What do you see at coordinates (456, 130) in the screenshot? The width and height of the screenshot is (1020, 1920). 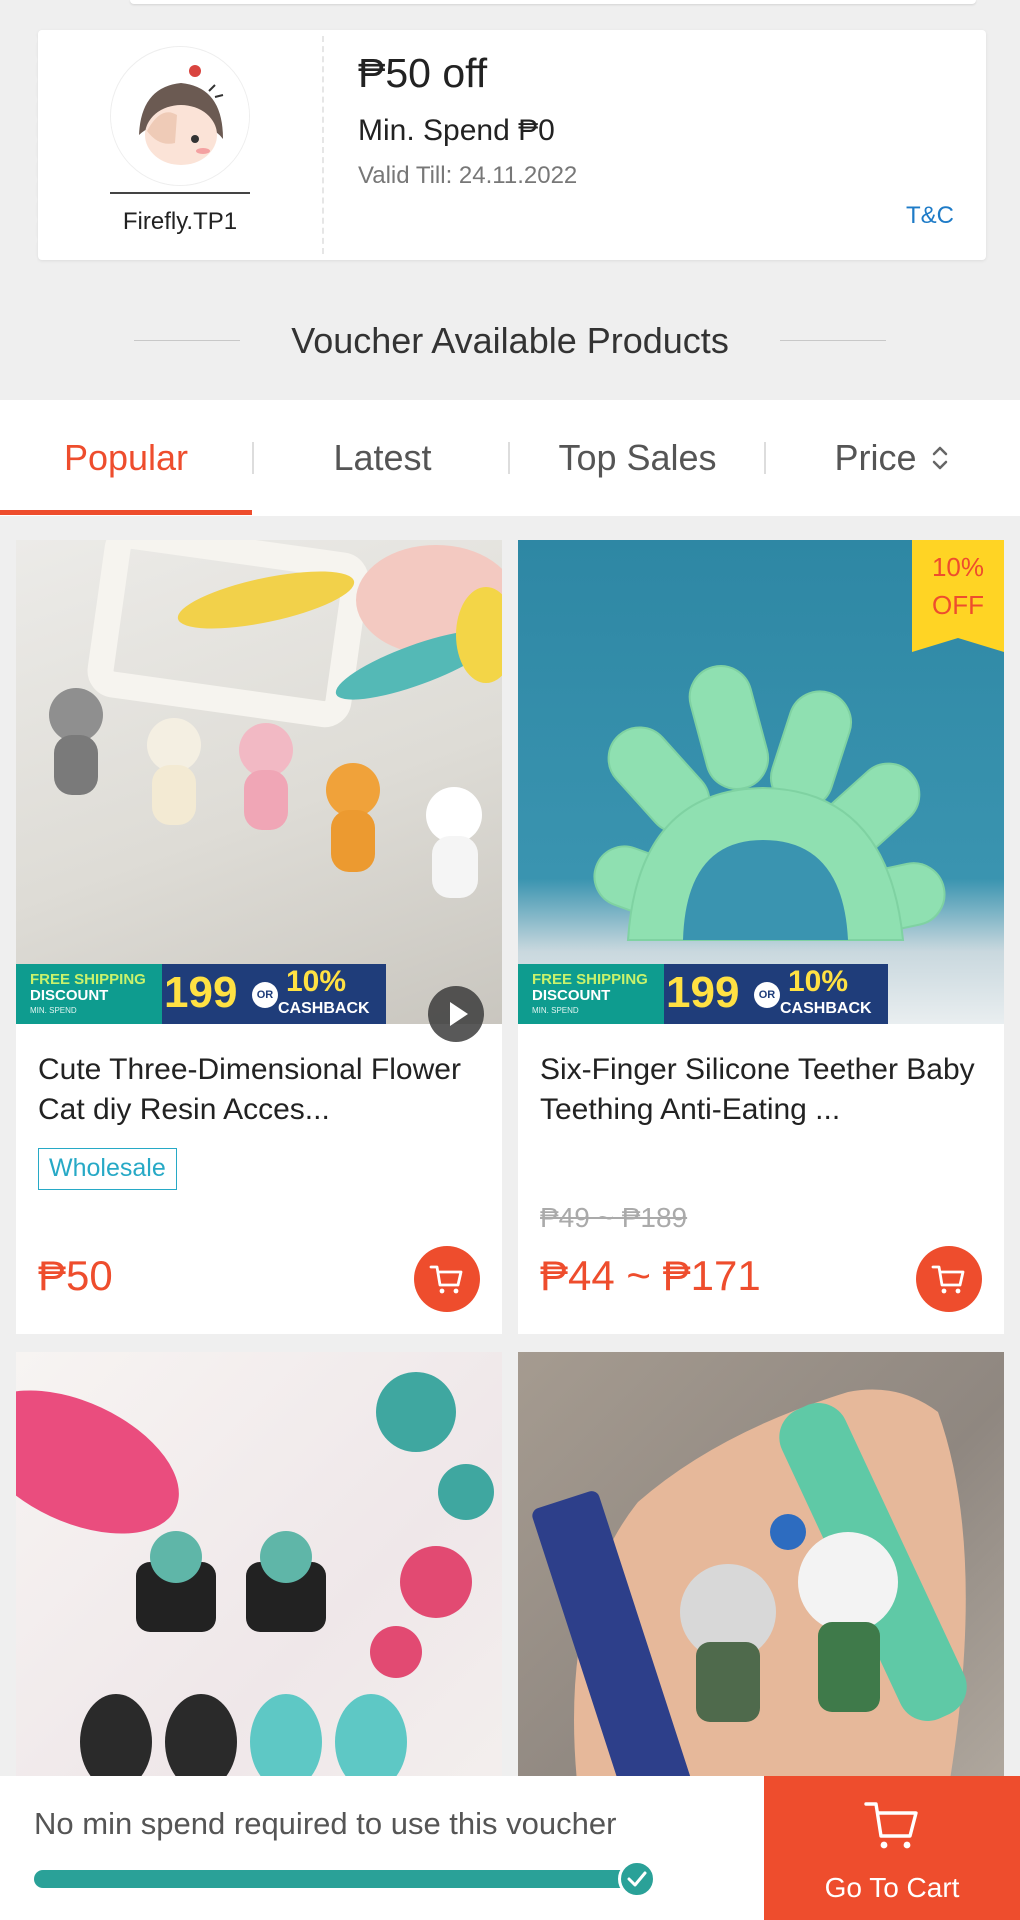 I see `voucher-min-spend: Min. Spend ₱0` at bounding box center [456, 130].